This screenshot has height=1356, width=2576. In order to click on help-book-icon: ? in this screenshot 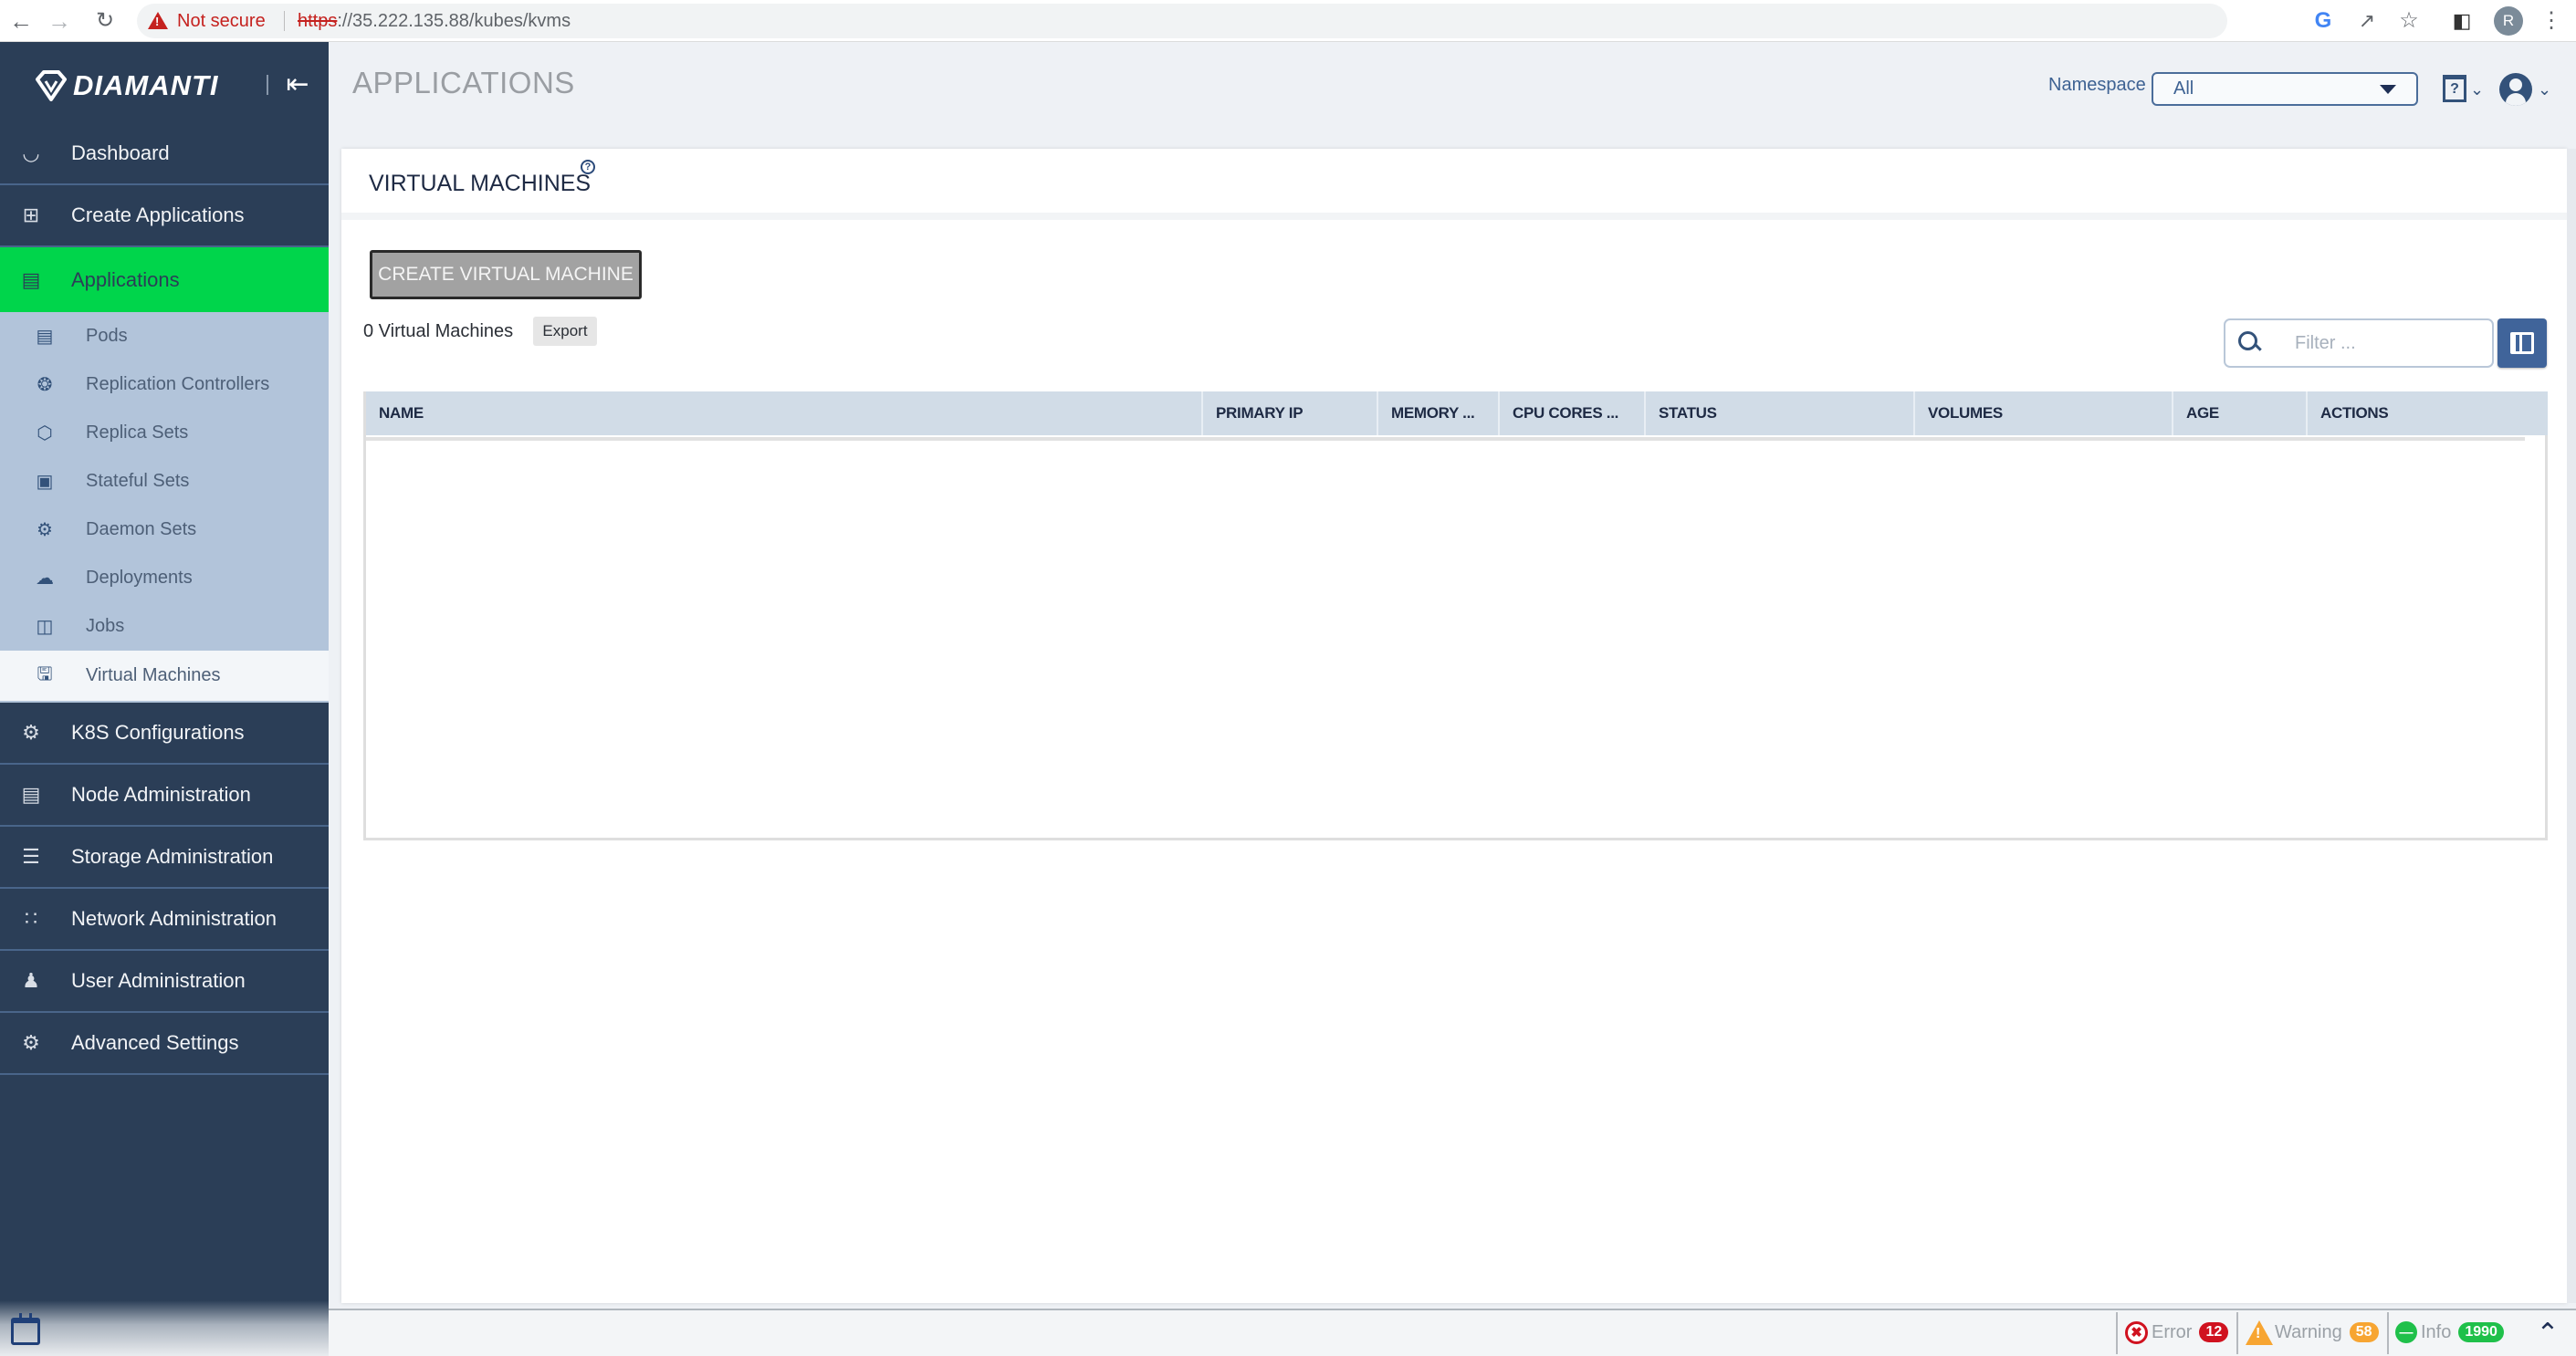, I will do `click(2455, 88)`.